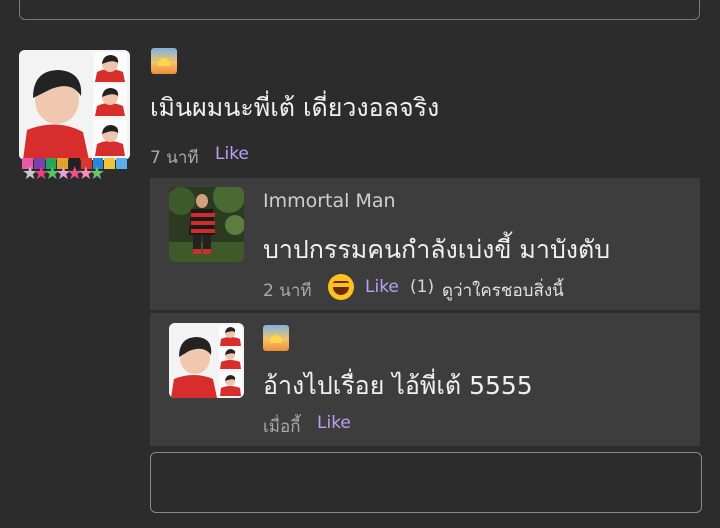 This screenshot has height=528, width=720. What do you see at coordinates (359, 10) in the screenshot?
I see `comment-input-top` at bounding box center [359, 10].